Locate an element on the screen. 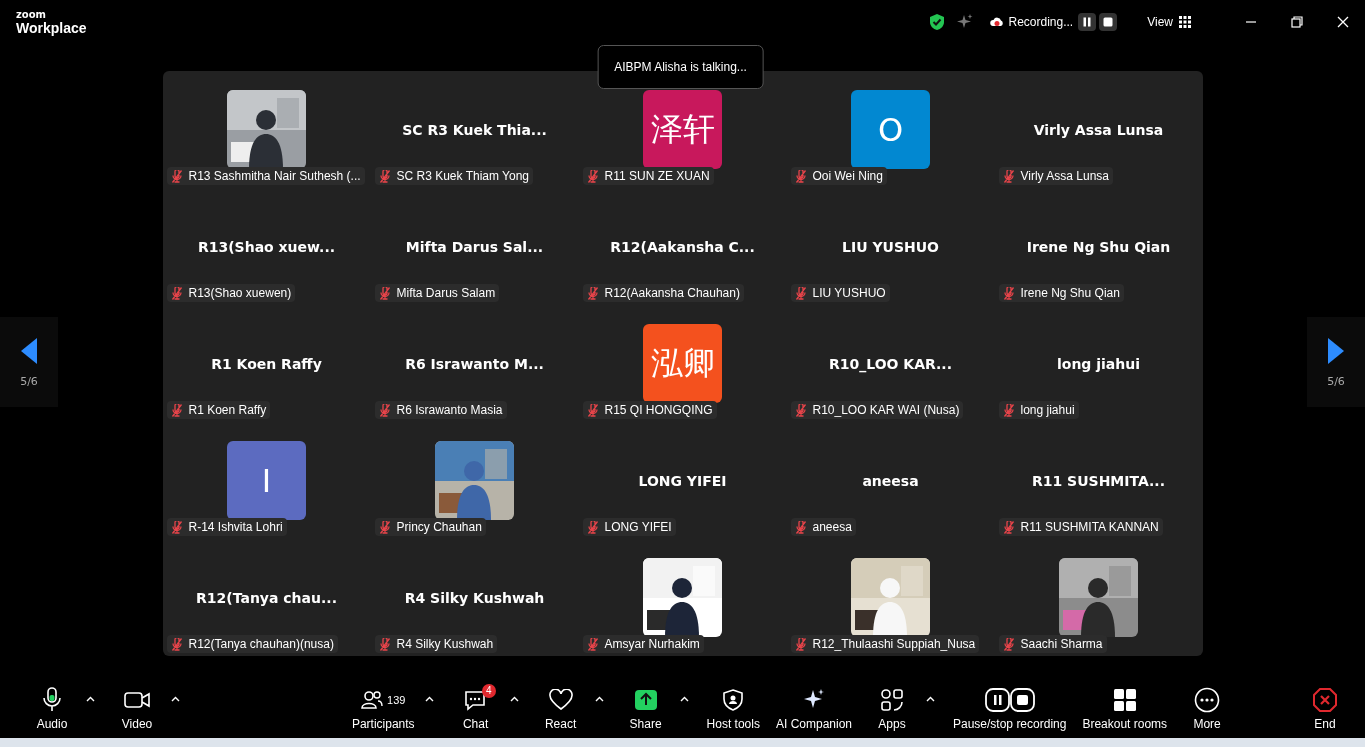  participant-count: 139 is located at coordinates (396, 700).